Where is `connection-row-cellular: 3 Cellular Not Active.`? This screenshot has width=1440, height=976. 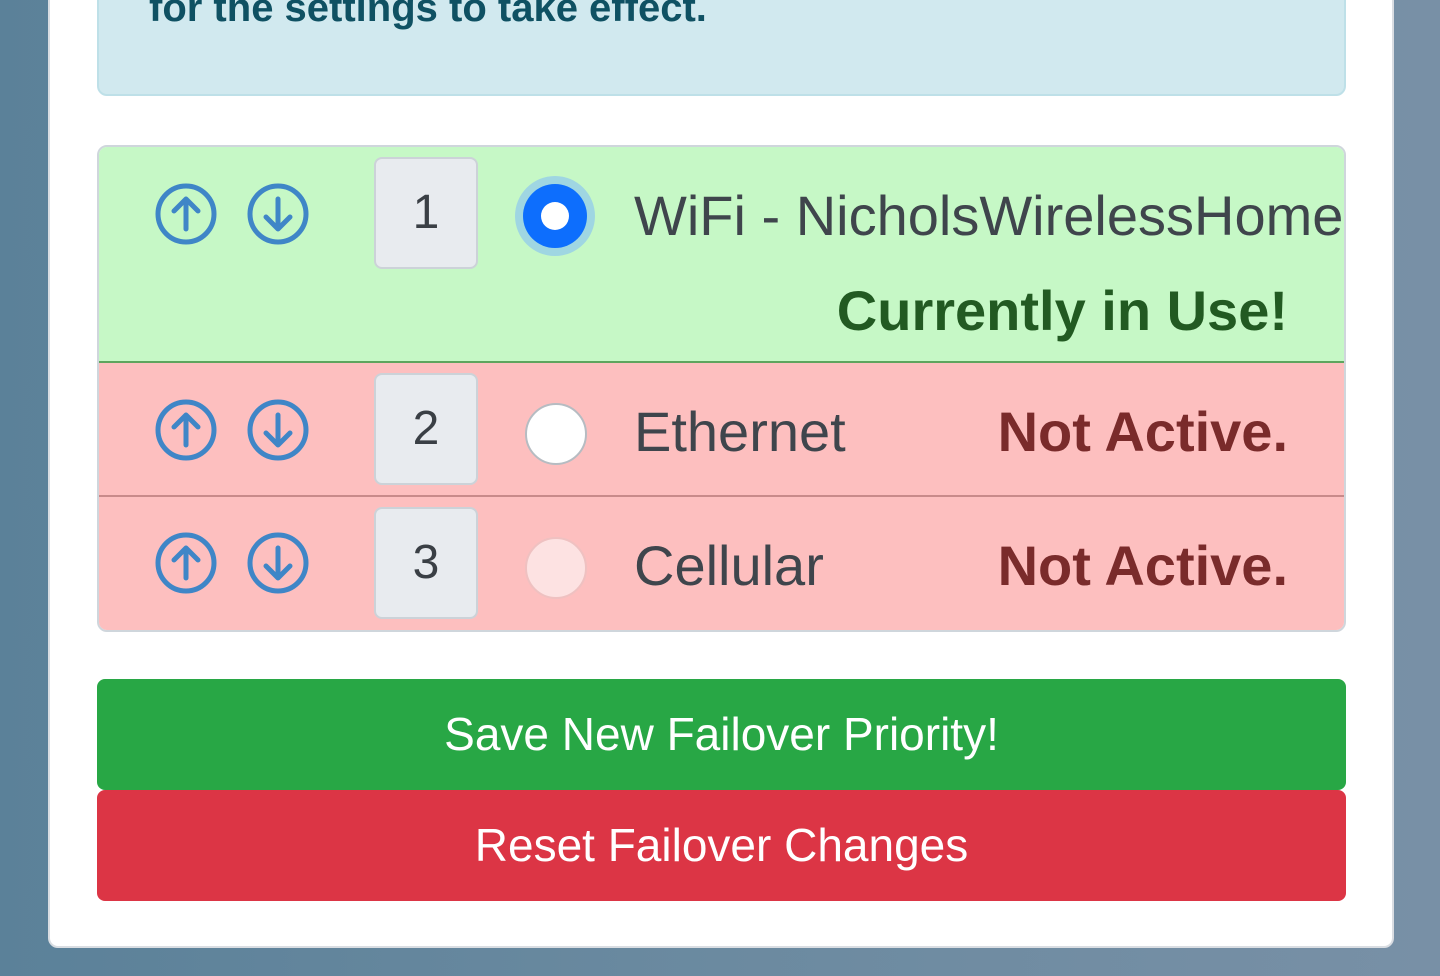 connection-row-cellular: 3 Cellular Not Active. is located at coordinates (721, 563).